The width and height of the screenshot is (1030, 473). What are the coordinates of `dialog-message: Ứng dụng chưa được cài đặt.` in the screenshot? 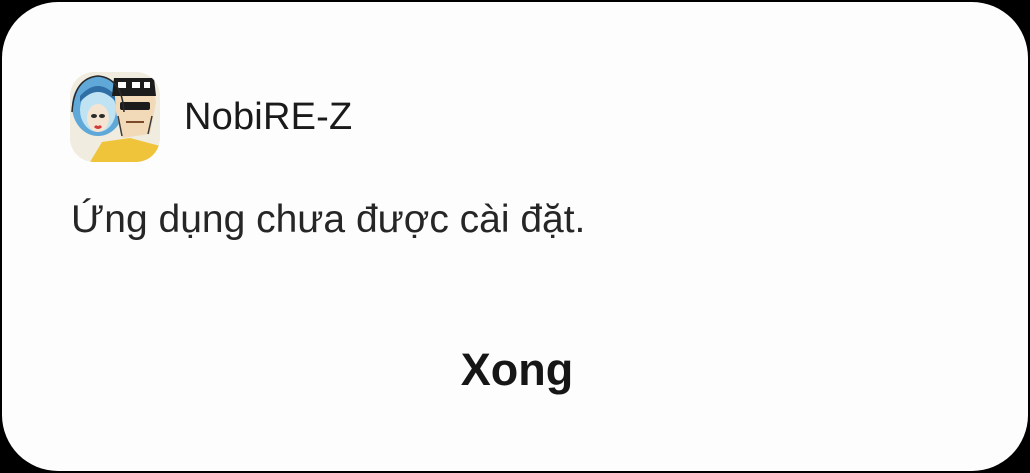 It's located at (328, 219).